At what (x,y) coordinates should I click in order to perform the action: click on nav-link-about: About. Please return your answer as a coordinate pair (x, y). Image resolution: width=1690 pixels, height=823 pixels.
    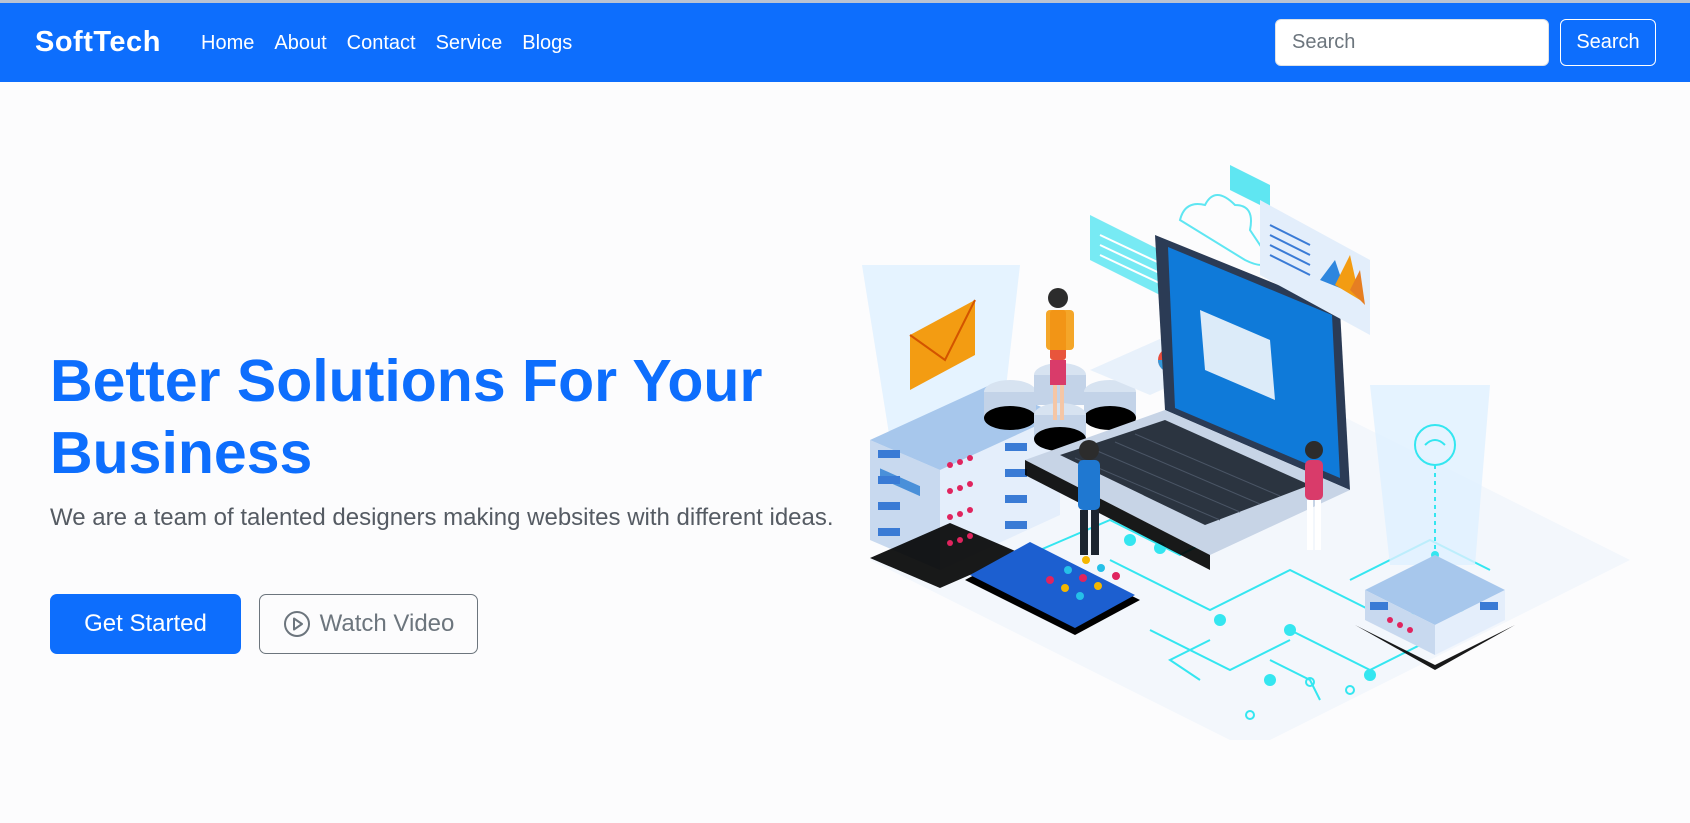
    Looking at the image, I should click on (300, 43).